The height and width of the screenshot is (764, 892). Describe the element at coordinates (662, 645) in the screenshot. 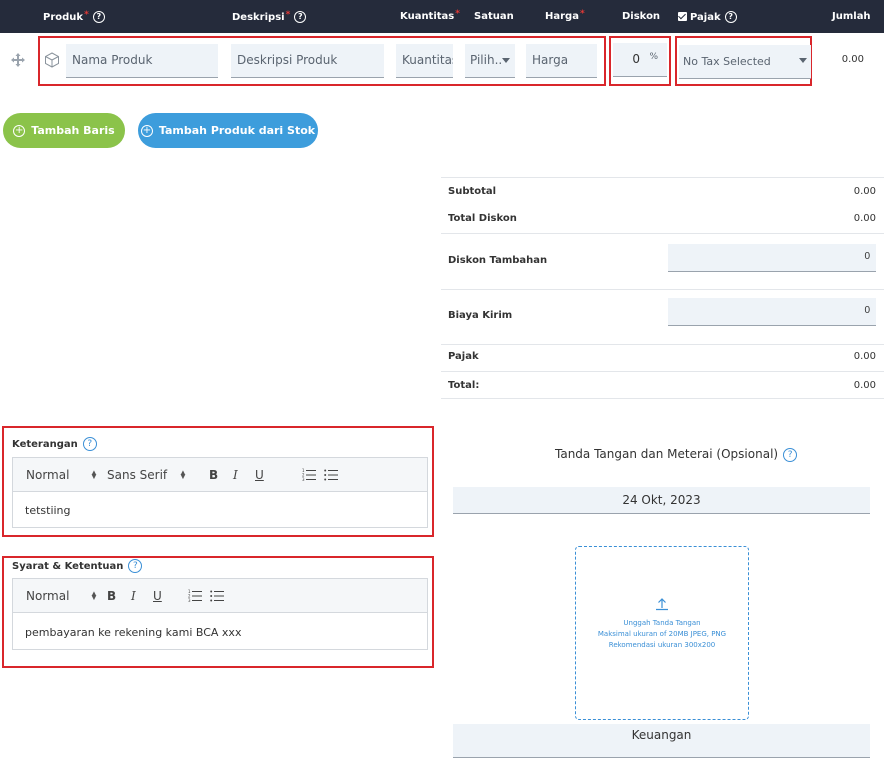

I see `upload-dimension-hint: Rekomendasi ukuran 300x200` at that location.